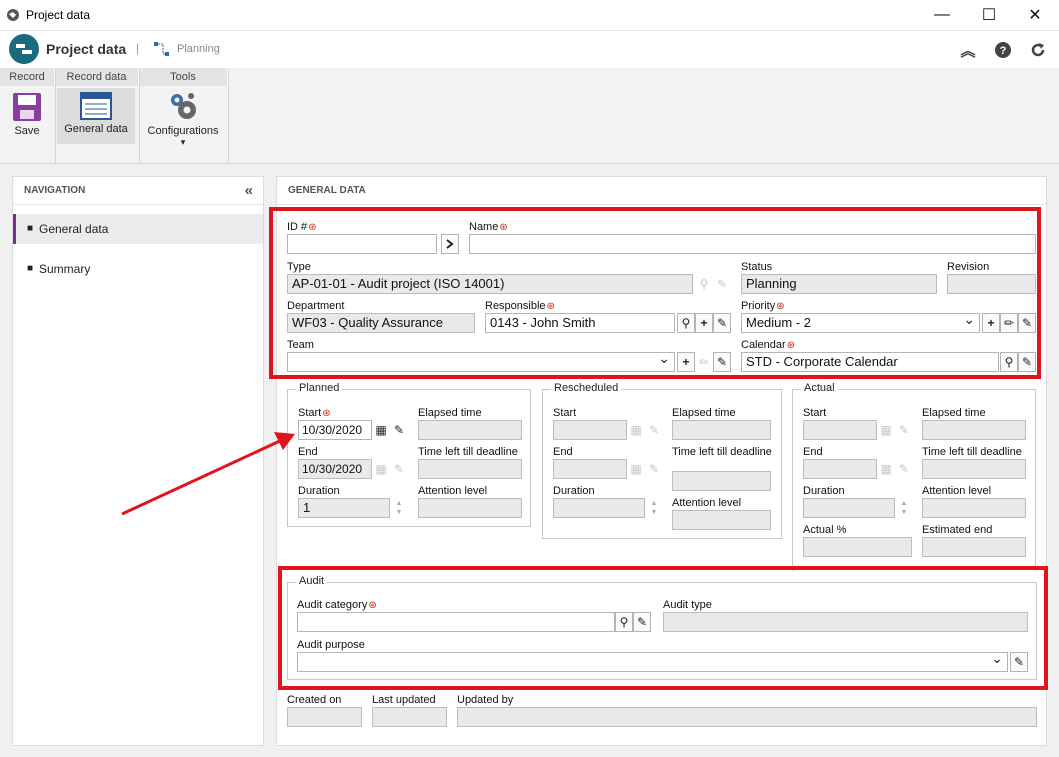 This screenshot has height=757, width=1059. I want to click on minimize-button: —, so click(942, 15).